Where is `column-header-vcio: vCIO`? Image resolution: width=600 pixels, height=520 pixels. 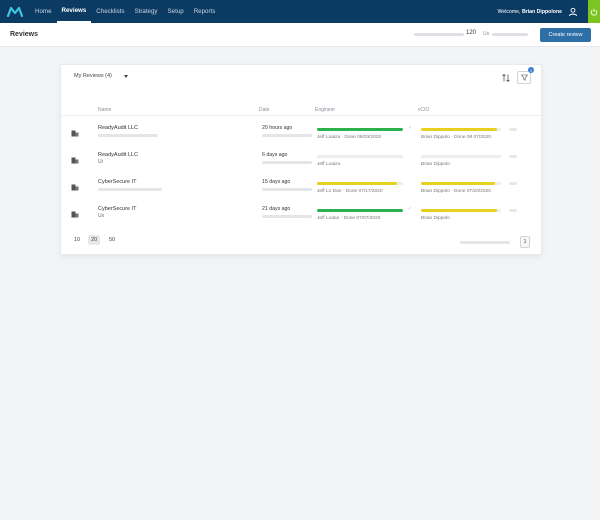 column-header-vcio: vCIO is located at coordinates (423, 110).